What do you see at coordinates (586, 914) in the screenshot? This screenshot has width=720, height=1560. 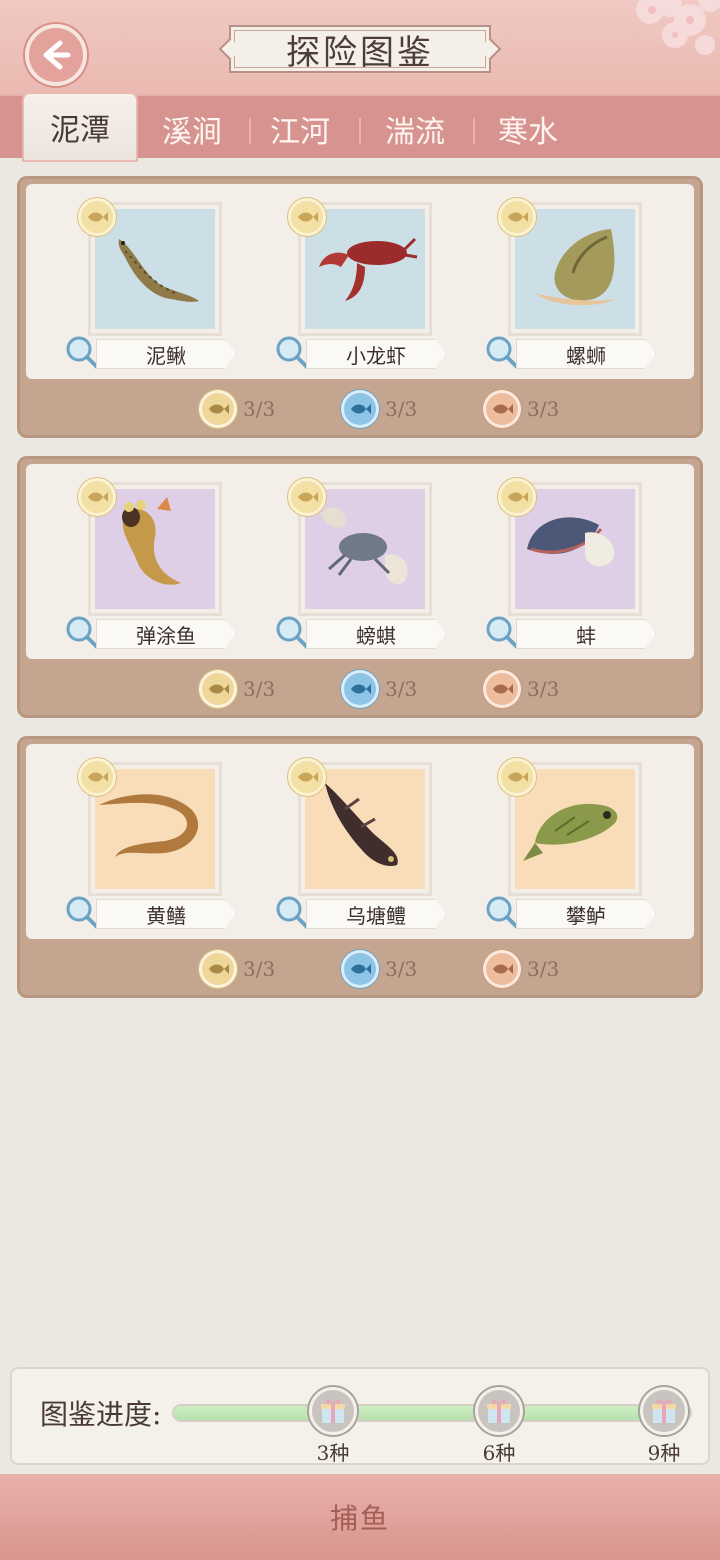 I see `species-name: 攀鲈` at bounding box center [586, 914].